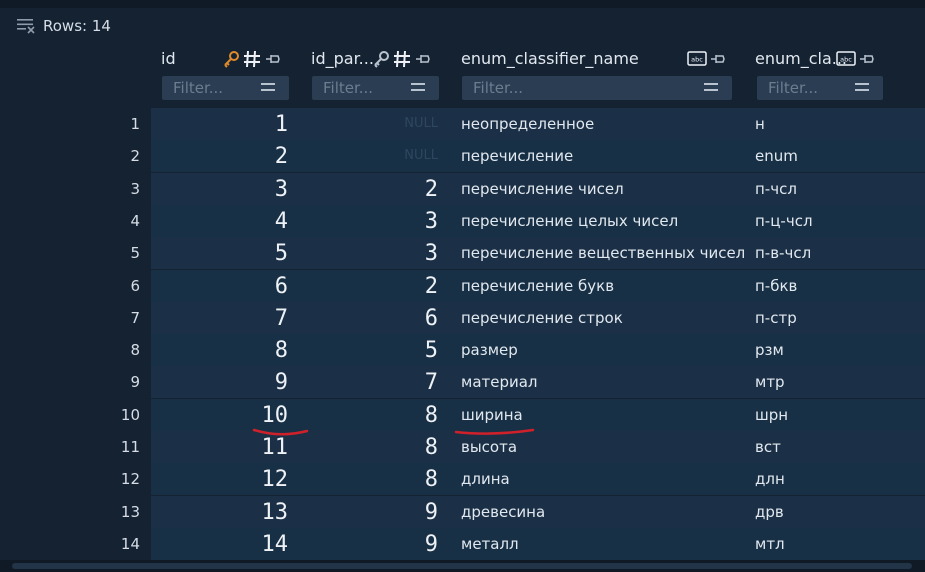 This screenshot has width=925, height=572. Describe the element at coordinates (244, 125) in the screenshot. I see `cell-id: 1` at that location.